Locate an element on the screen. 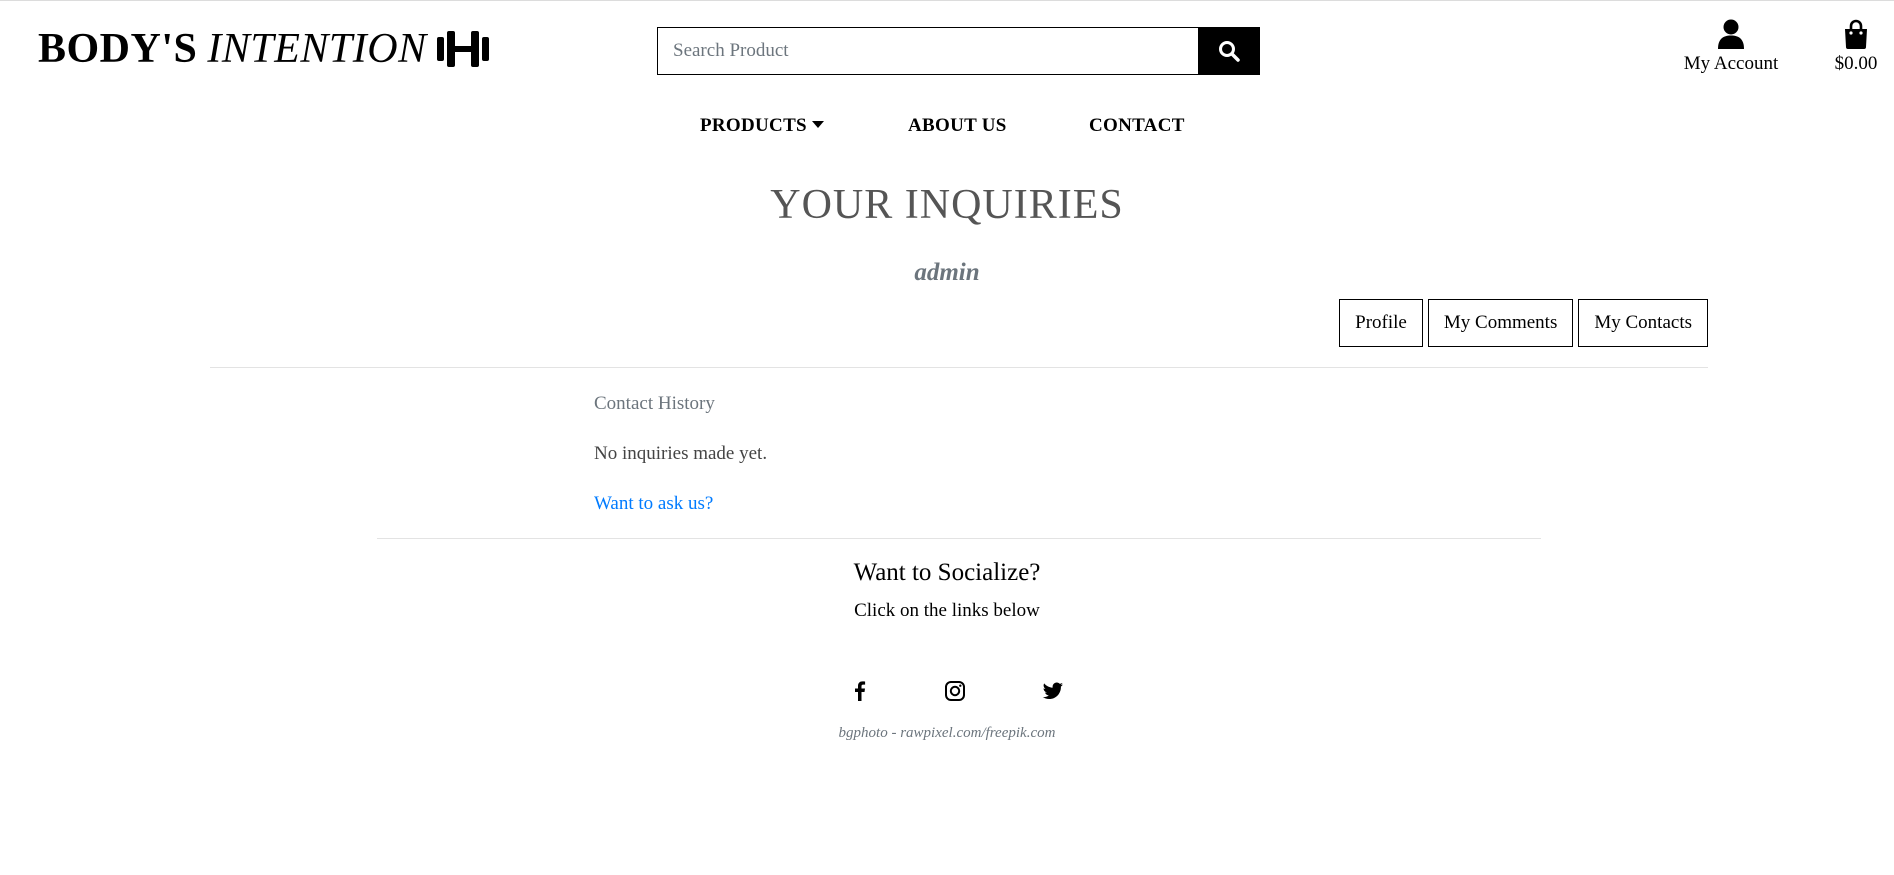  brand-logo: BODY'S INTENTION is located at coordinates (263, 49).